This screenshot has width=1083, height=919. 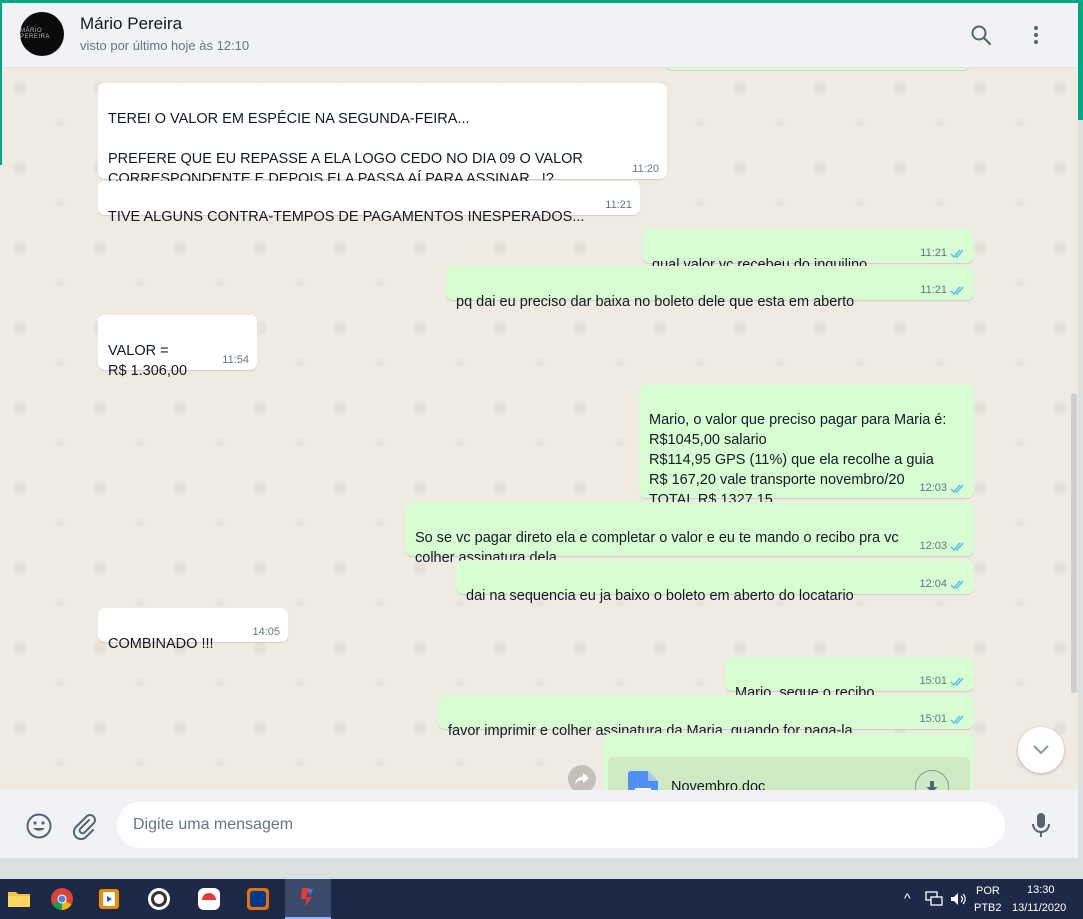 I want to click on app-active-icon, so click(x=307, y=898).